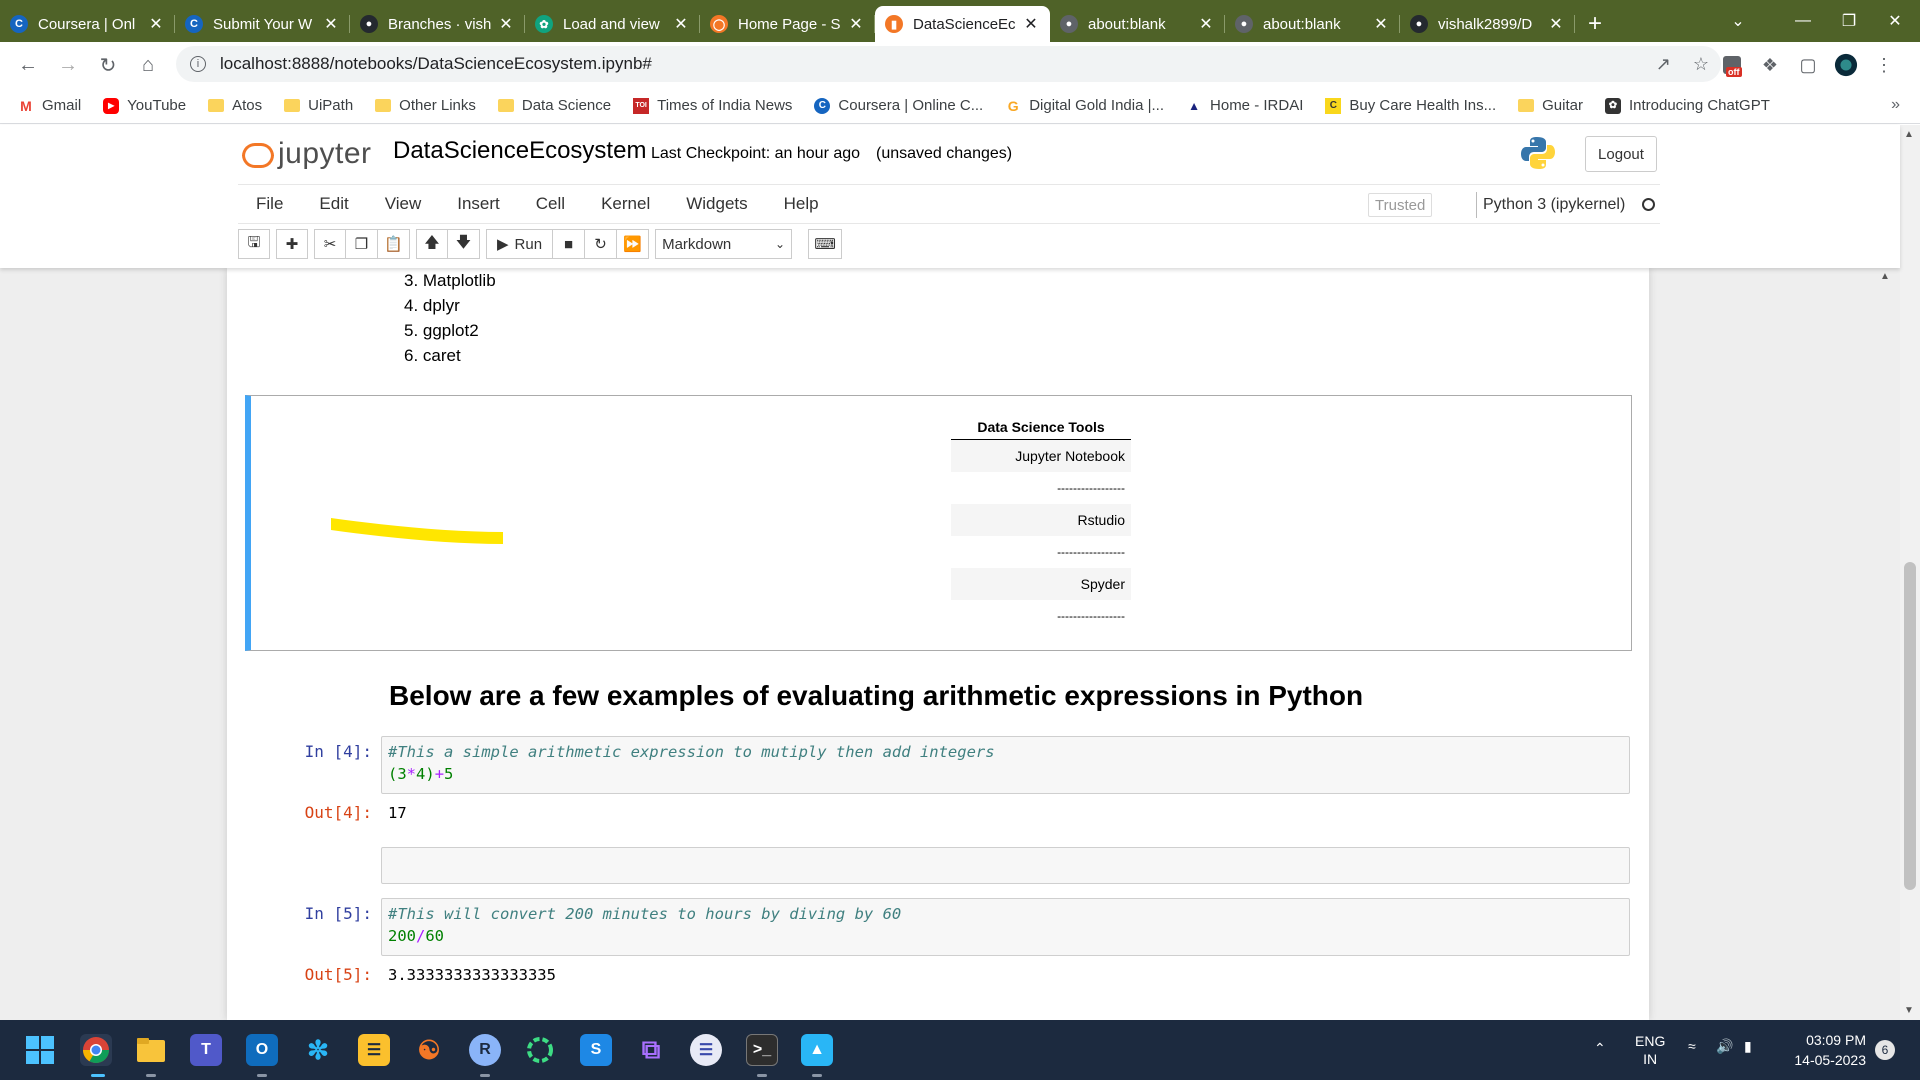  What do you see at coordinates (706, 1050) in the screenshot?
I see `eclipse-icon: ☰` at bounding box center [706, 1050].